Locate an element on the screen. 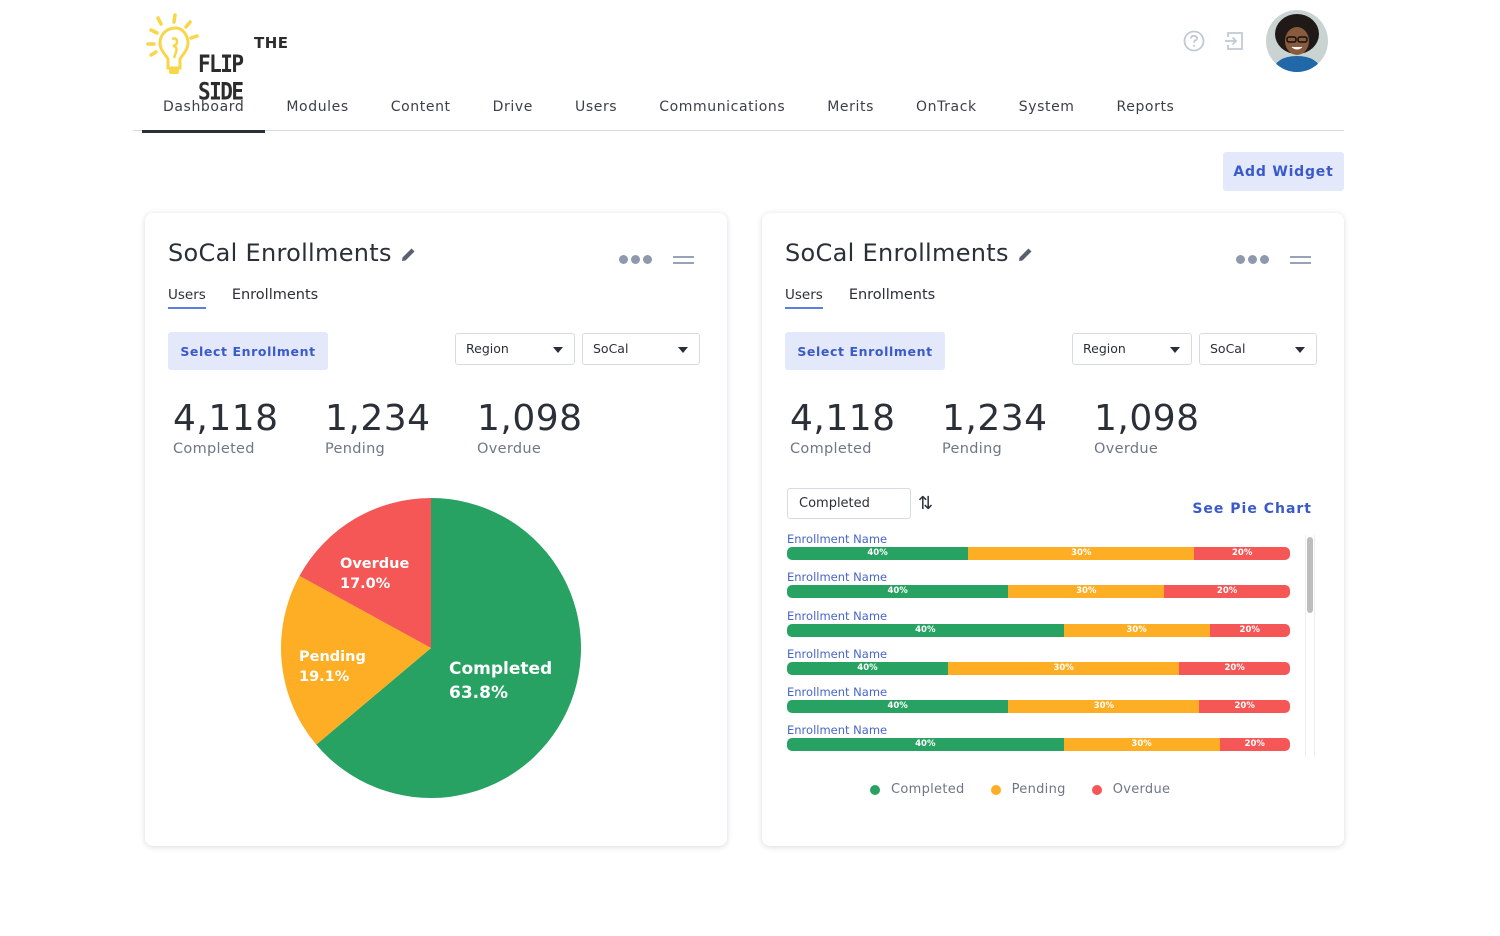 The height and width of the screenshot is (936, 1500). nav-dashboard: Dashboard is located at coordinates (204, 109).